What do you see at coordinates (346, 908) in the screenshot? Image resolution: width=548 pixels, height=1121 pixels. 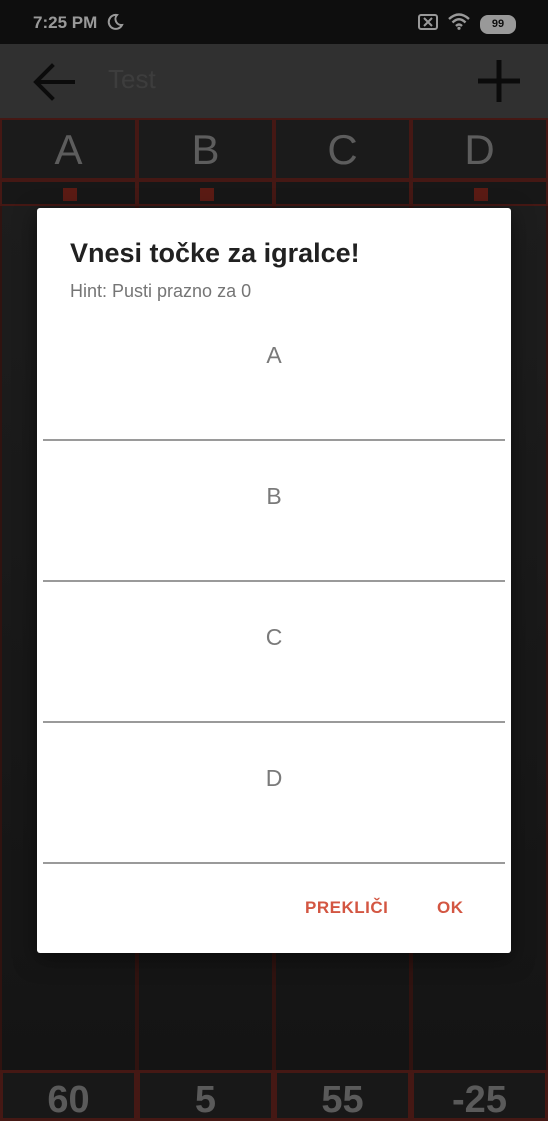 I see `cancel-button: PREKLIČI` at bounding box center [346, 908].